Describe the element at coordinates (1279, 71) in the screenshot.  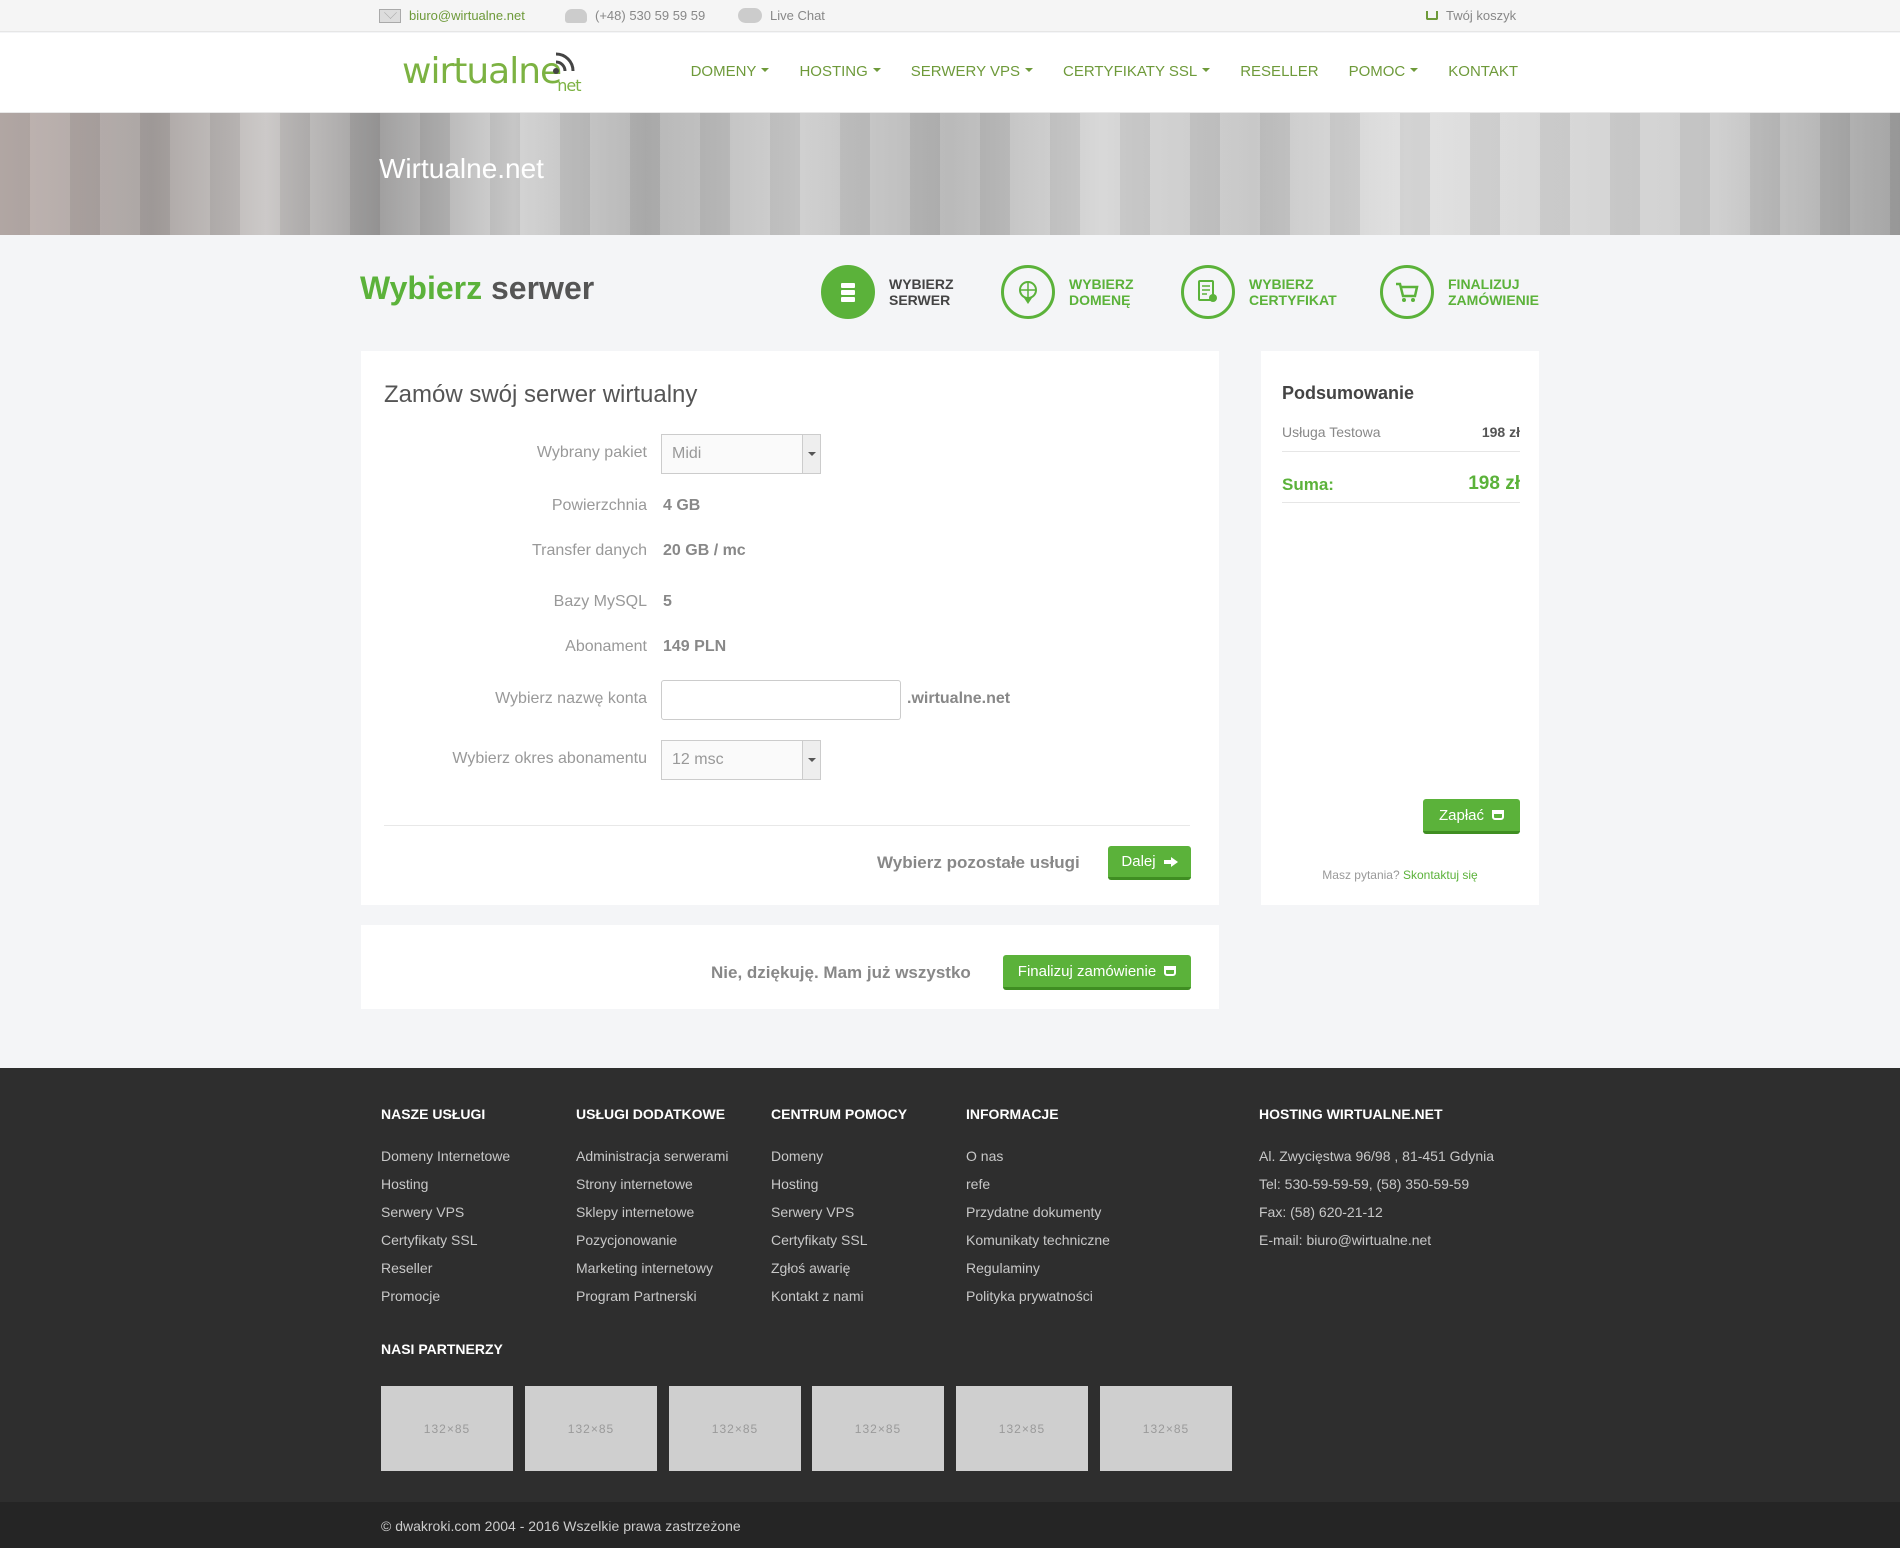
I see `nav-reseller: RESELLER` at that location.